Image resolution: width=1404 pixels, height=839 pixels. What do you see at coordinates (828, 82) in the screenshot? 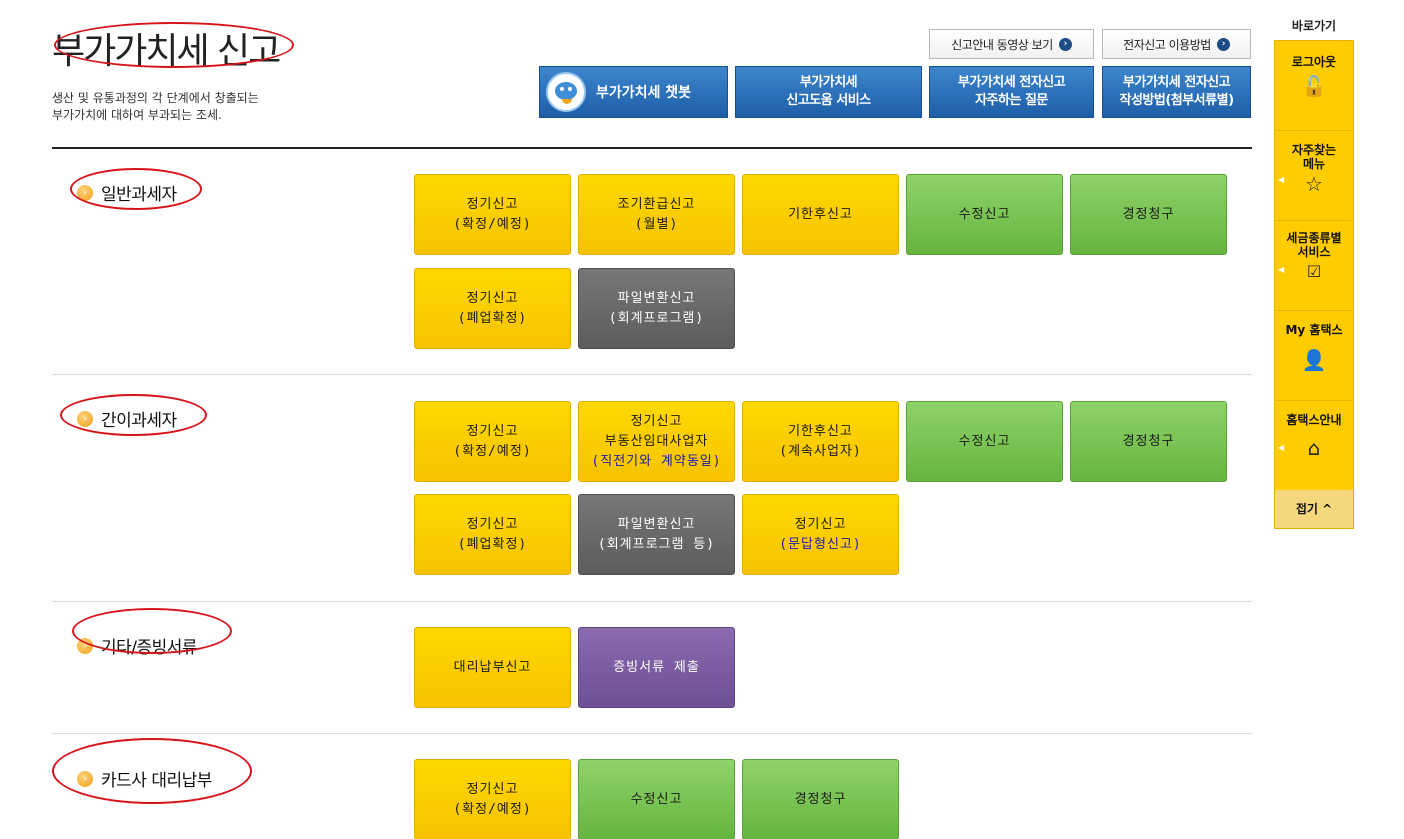
I see `filing-help-label: 부가가치세` at bounding box center [828, 82].